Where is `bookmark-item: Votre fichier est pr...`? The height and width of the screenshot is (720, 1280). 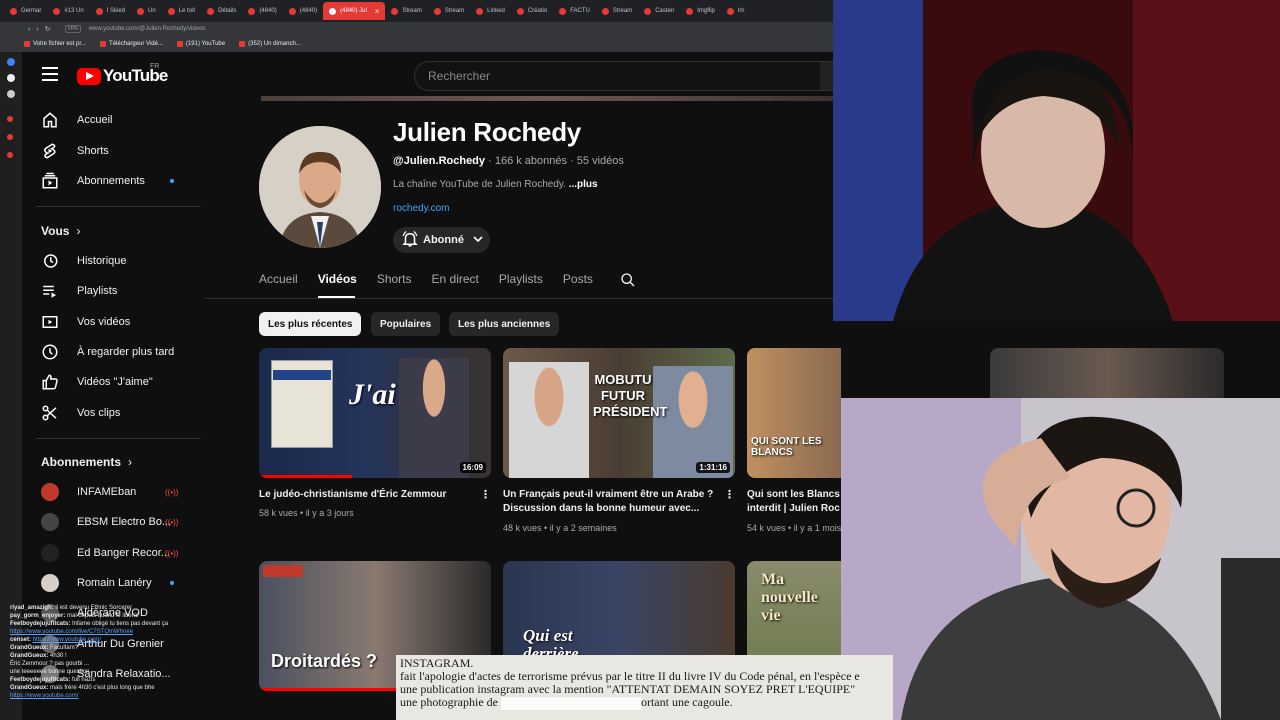 bookmark-item: Votre fichier est pr... is located at coordinates (55, 44).